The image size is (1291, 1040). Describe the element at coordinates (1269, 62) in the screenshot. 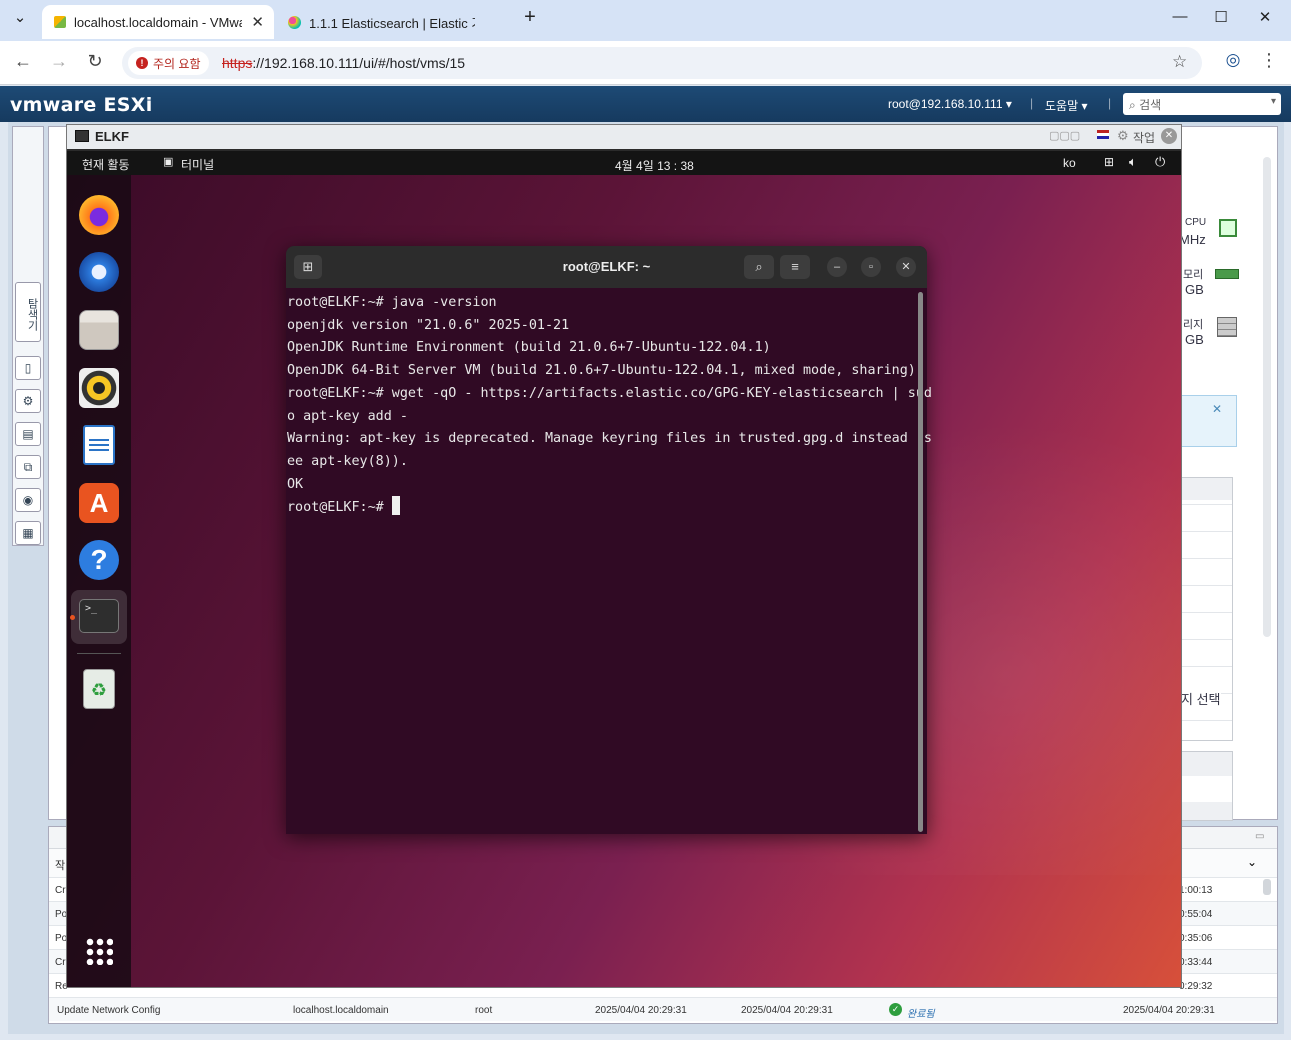

I see `menu-dots-icon: ⋮` at that location.